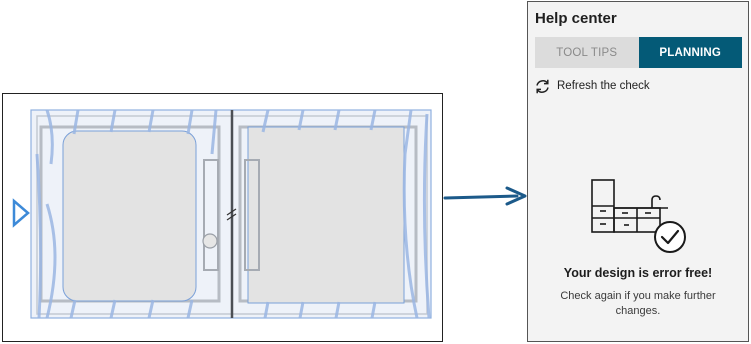  Describe the element at coordinates (542, 86) in the screenshot. I see `refresh-icon` at that location.